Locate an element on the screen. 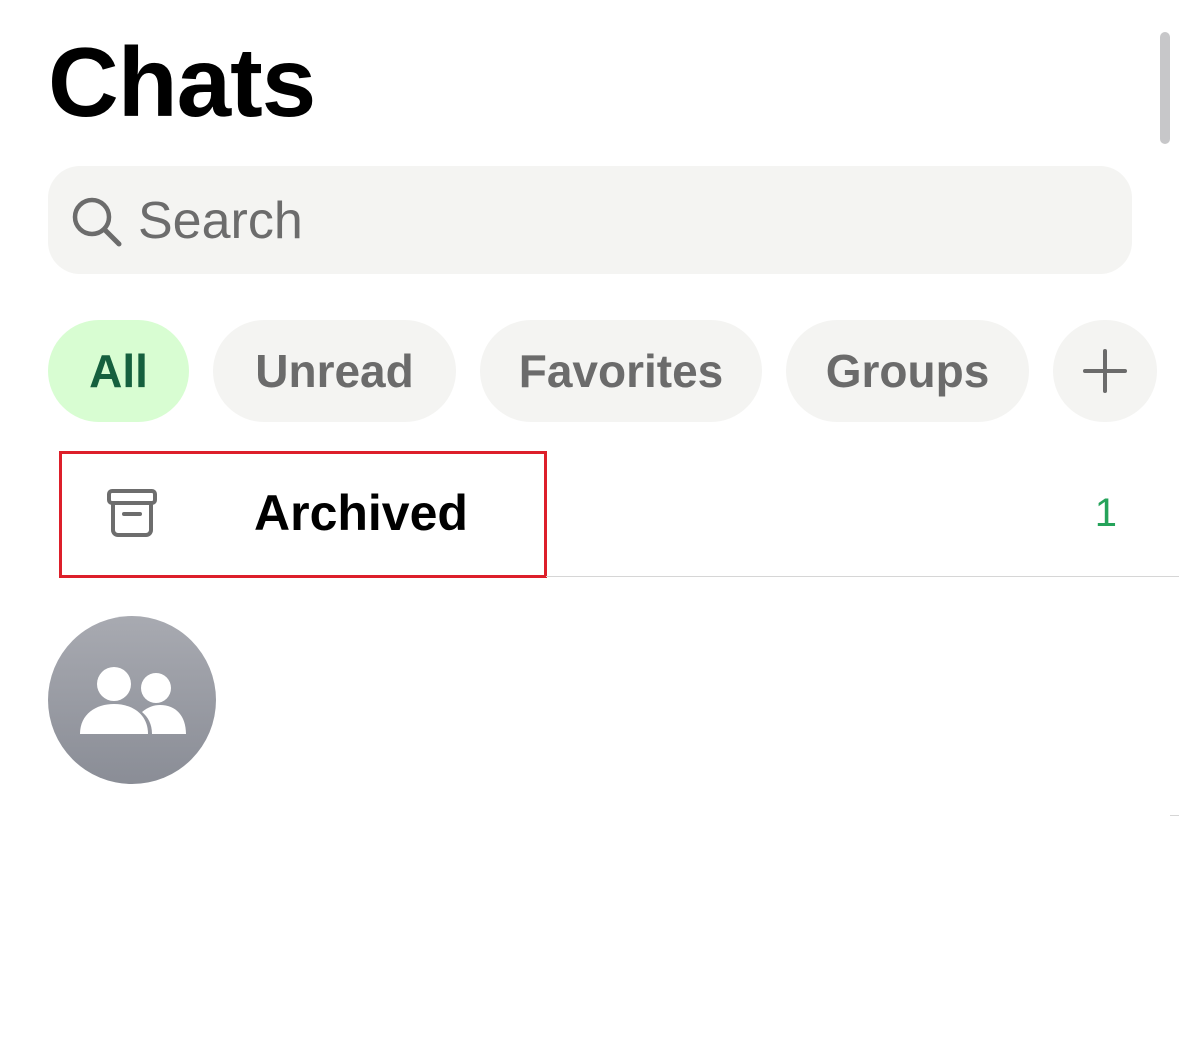 The image size is (1179, 1051). plus-icon is located at coordinates (1105, 371).